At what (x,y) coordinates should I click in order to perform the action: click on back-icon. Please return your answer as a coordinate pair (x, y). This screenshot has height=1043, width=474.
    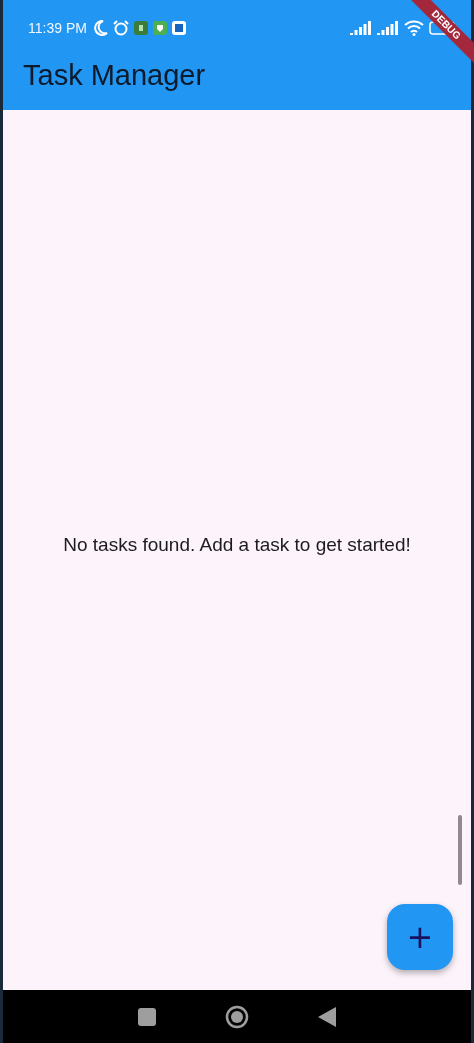
    Looking at the image, I should click on (327, 1016).